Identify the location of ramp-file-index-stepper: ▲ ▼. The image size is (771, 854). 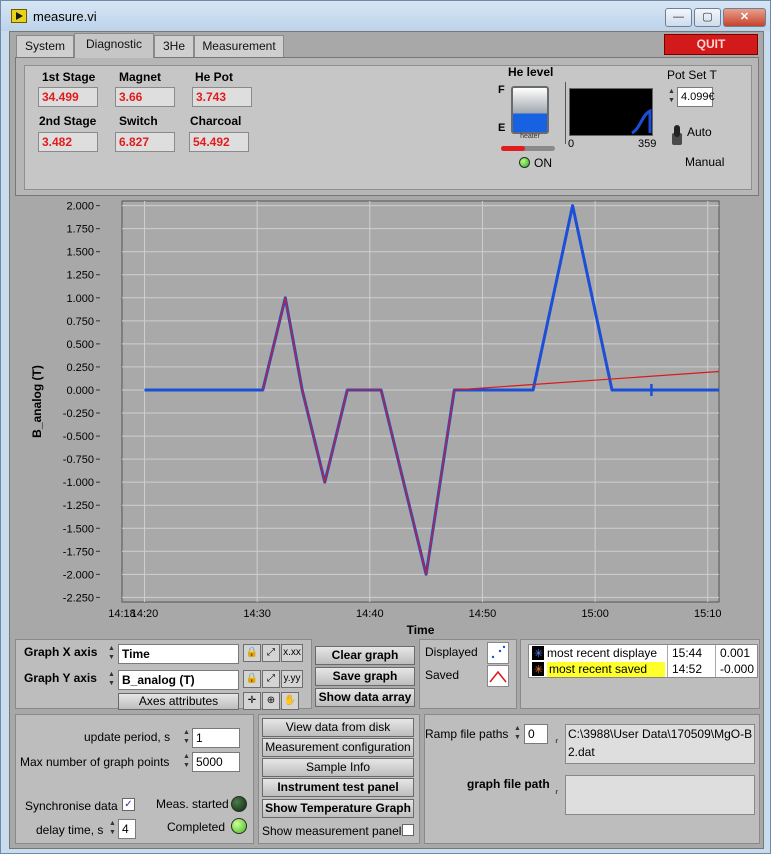
(517, 734).